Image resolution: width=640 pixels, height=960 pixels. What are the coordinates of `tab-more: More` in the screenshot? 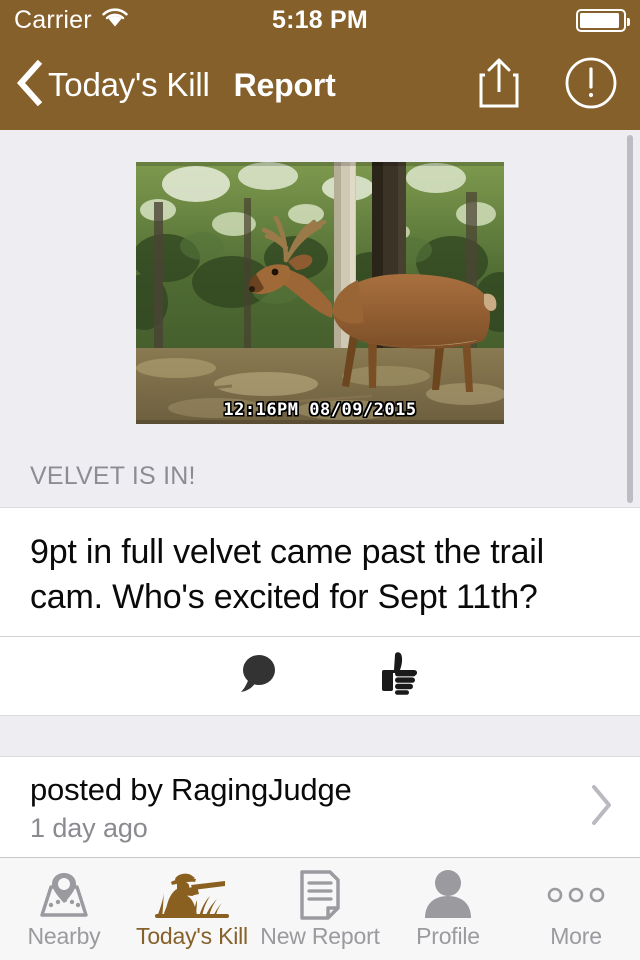 It's located at (576, 909).